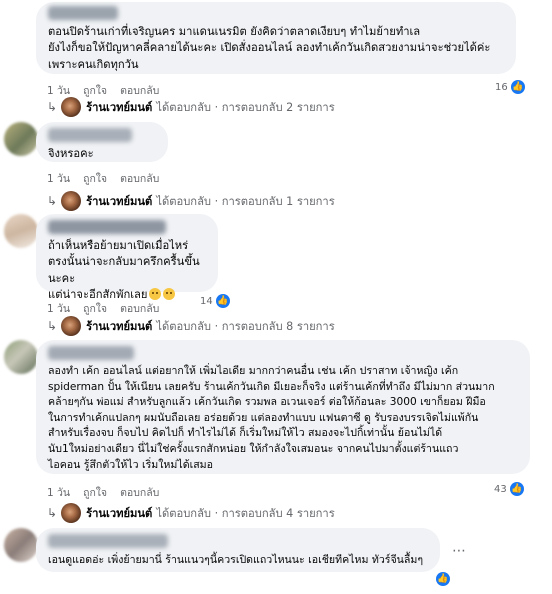 This screenshot has width=552, height=594. I want to click on reaction-number: 14, so click(206, 301).